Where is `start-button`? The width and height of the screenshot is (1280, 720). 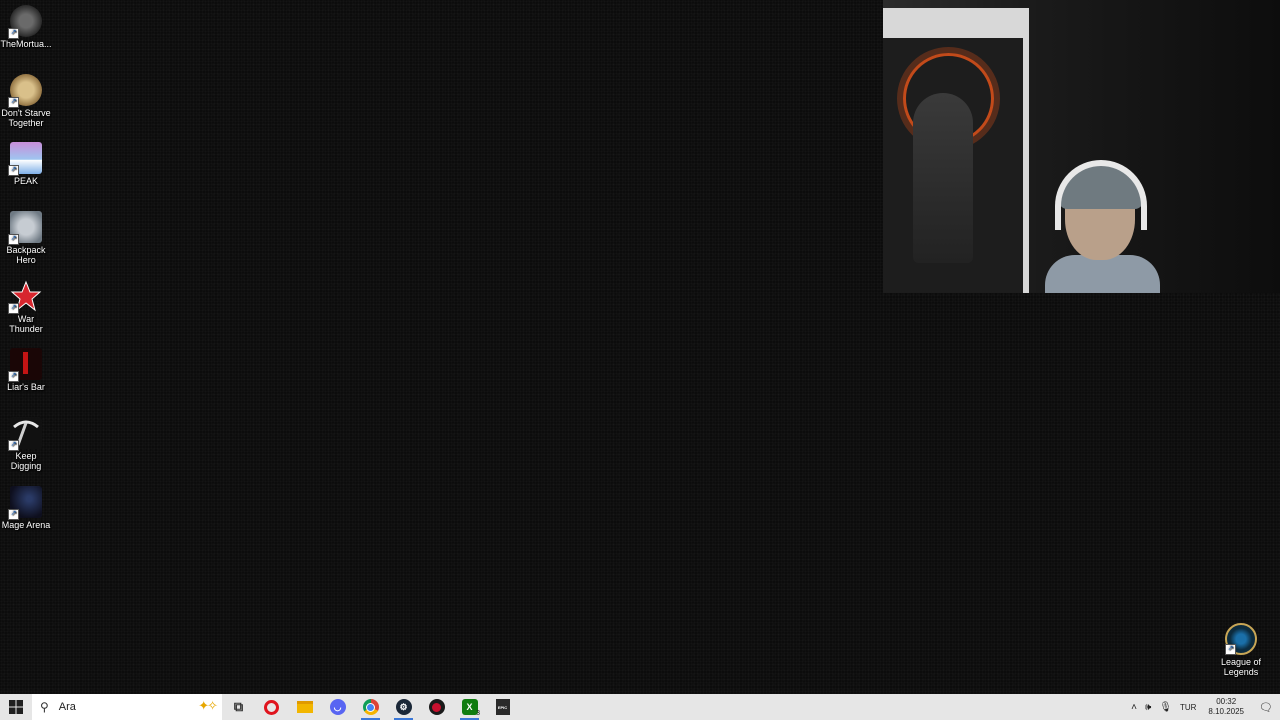
start-button is located at coordinates (16, 707).